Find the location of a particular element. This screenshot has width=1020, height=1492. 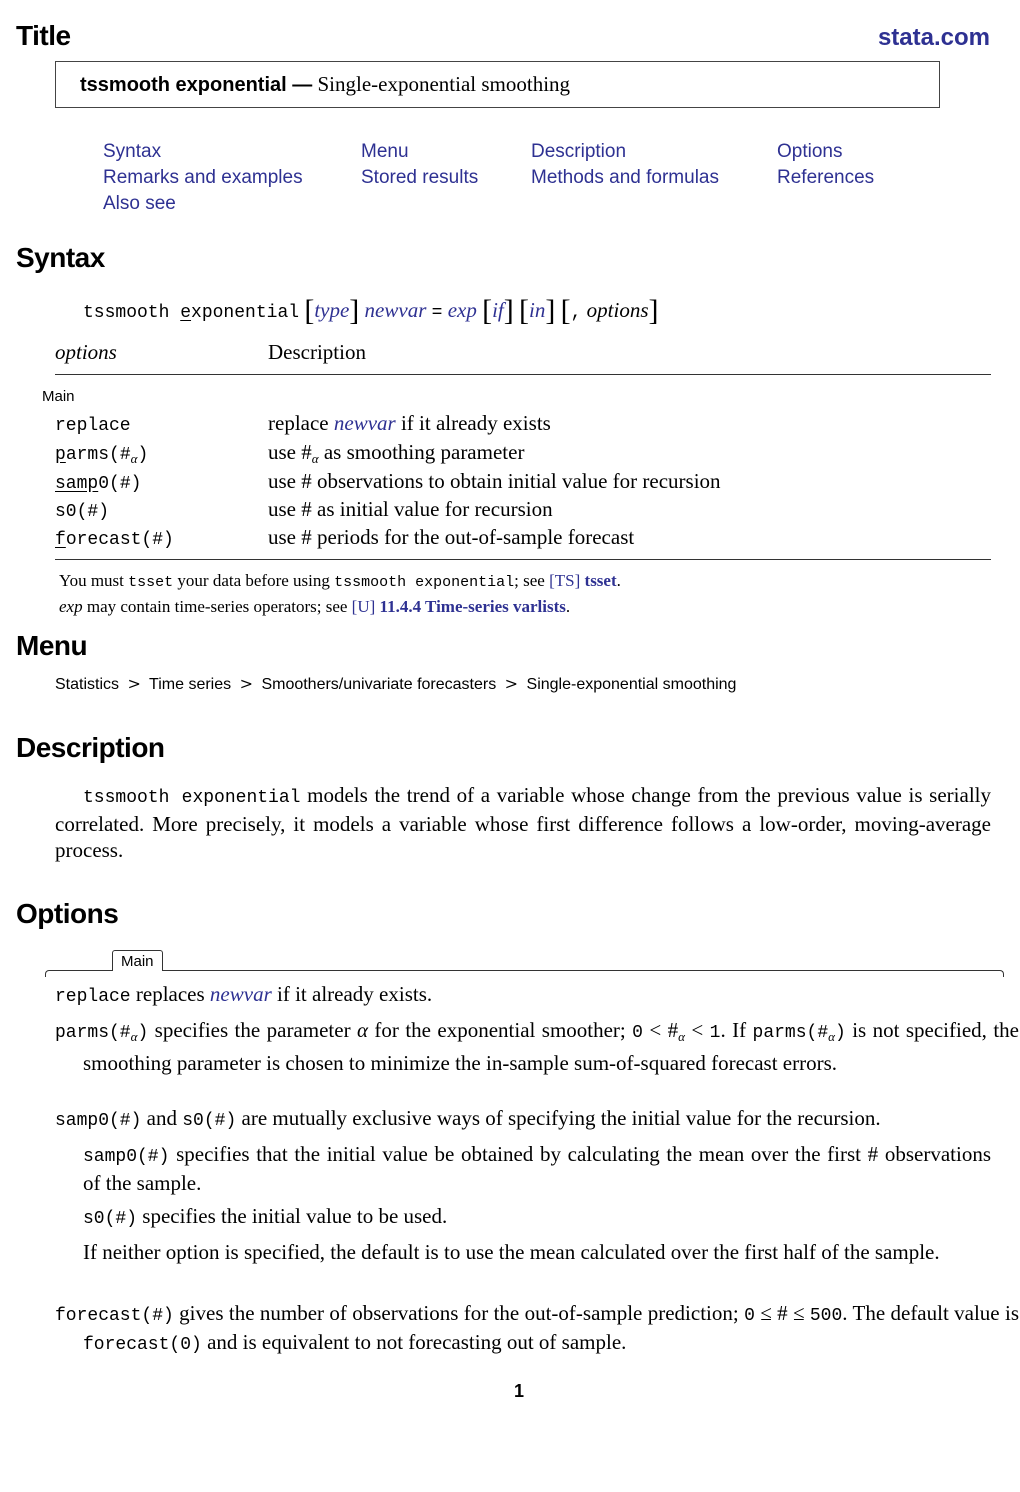

code: samp0(#) is located at coordinates (98, 1121).